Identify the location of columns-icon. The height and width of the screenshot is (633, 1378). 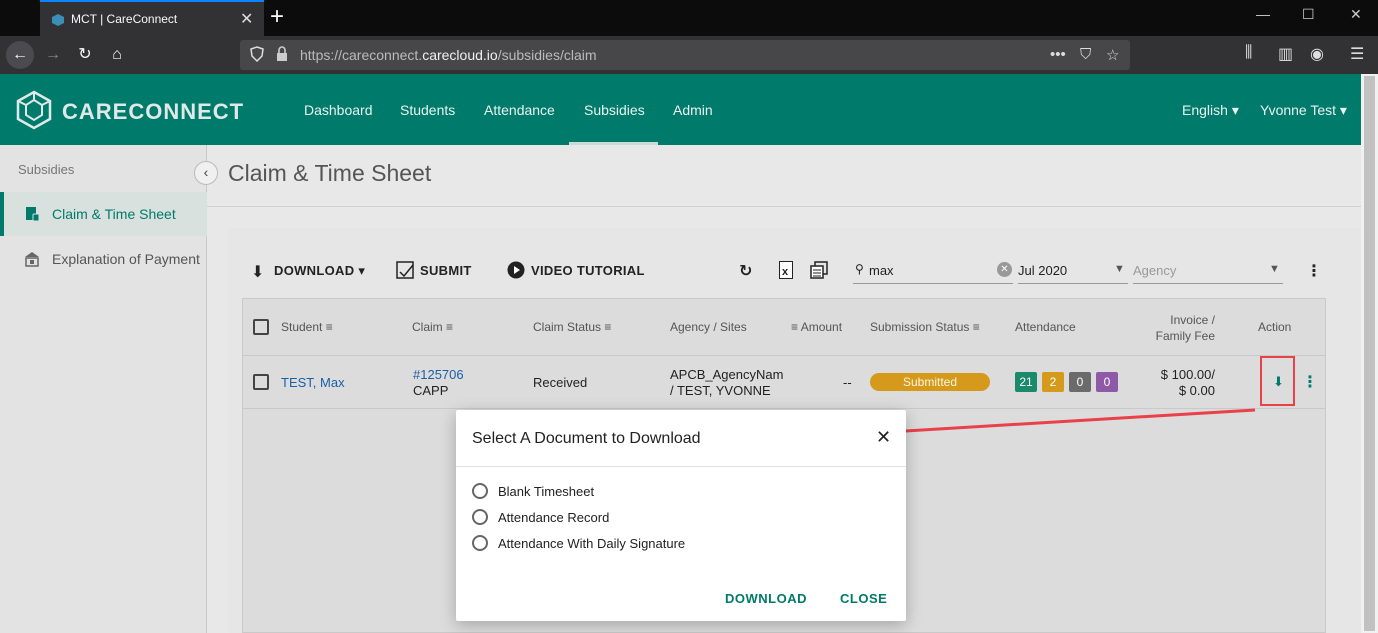
(819, 270).